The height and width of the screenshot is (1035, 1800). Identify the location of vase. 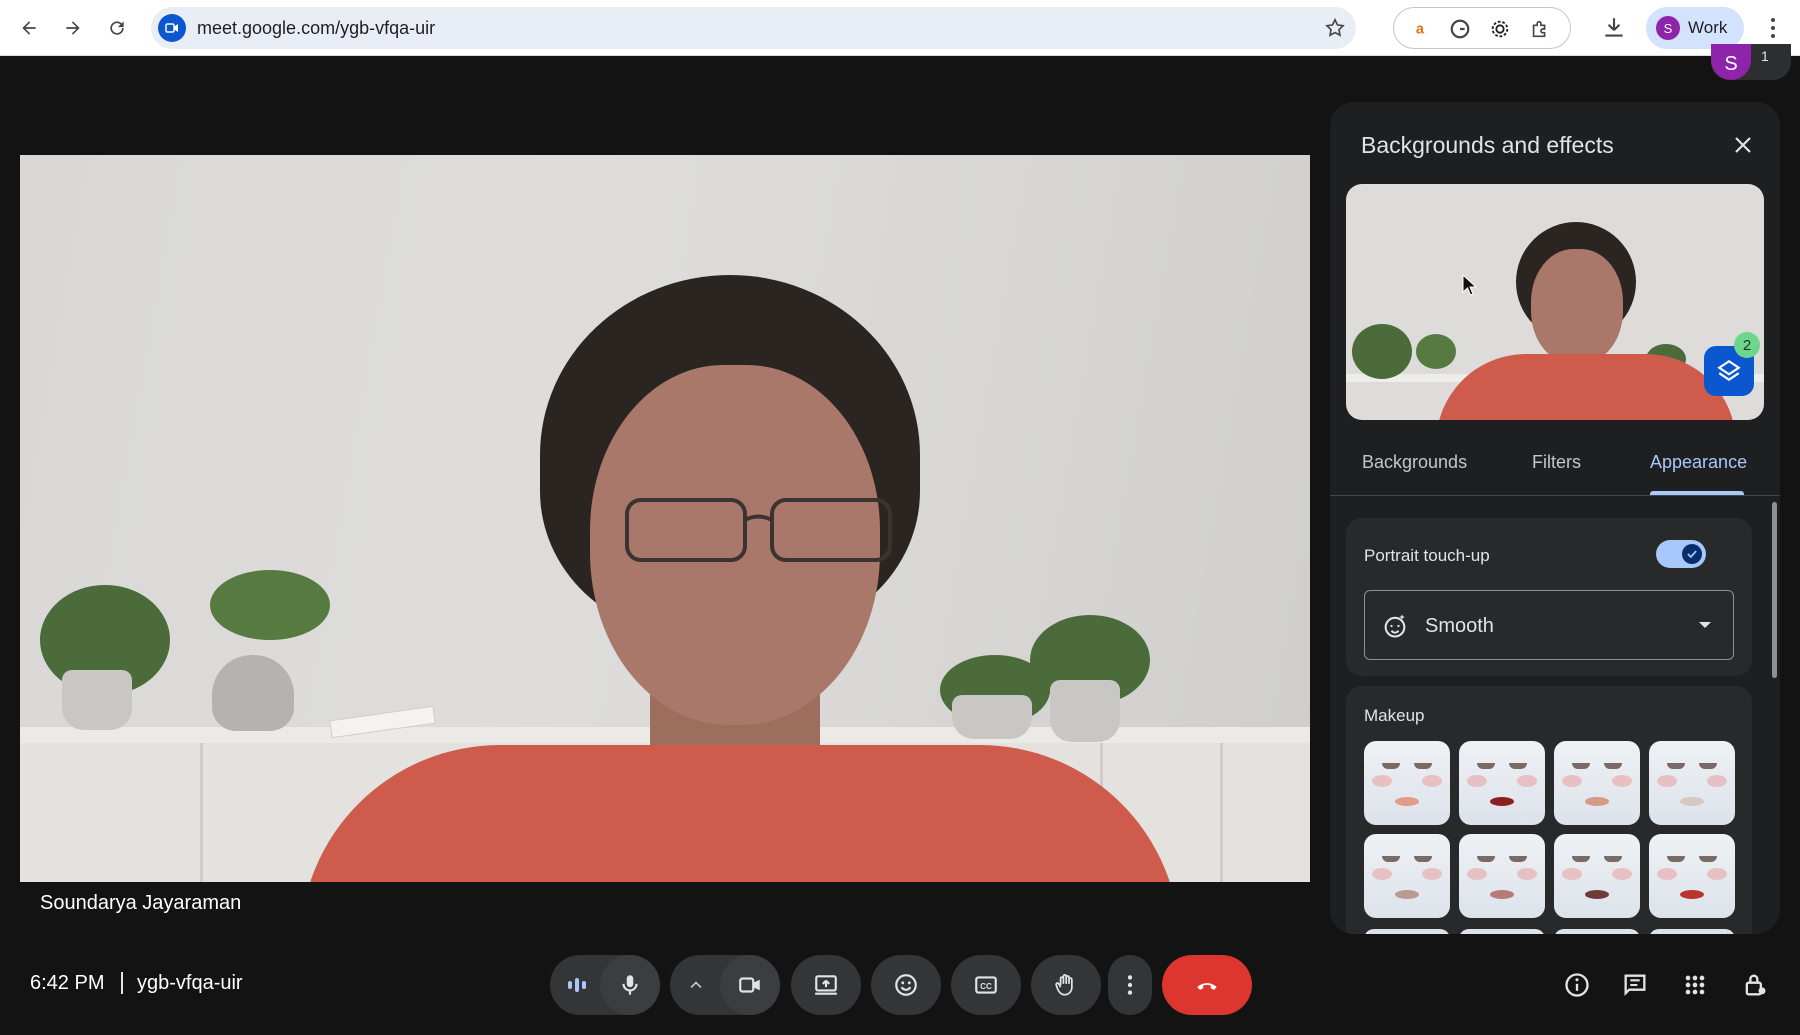
(253, 693).